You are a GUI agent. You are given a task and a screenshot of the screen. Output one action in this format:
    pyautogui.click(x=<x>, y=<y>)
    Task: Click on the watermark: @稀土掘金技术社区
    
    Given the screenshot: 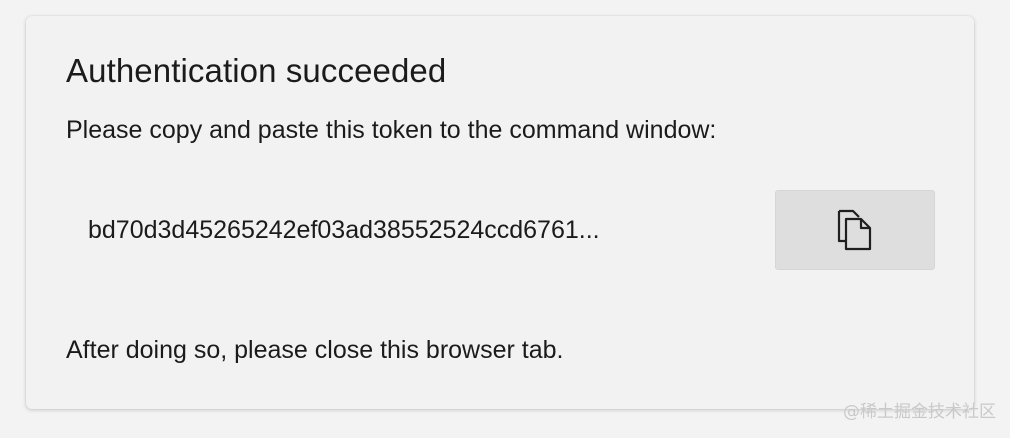 What is the action you would take?
    pyautogui.click(x=919, y=412)
    